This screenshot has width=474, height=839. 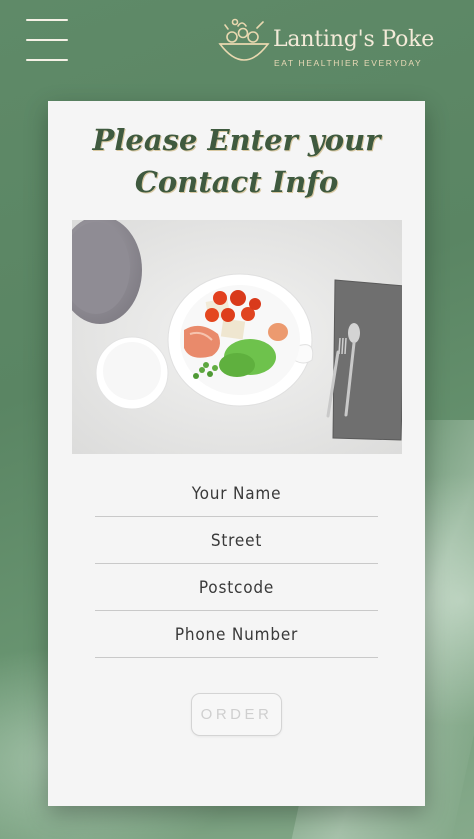 I want to click on brand-logo: Lanting's Poke EAT HEALTHIER EVERYDAY, so click(x=331, y=43).